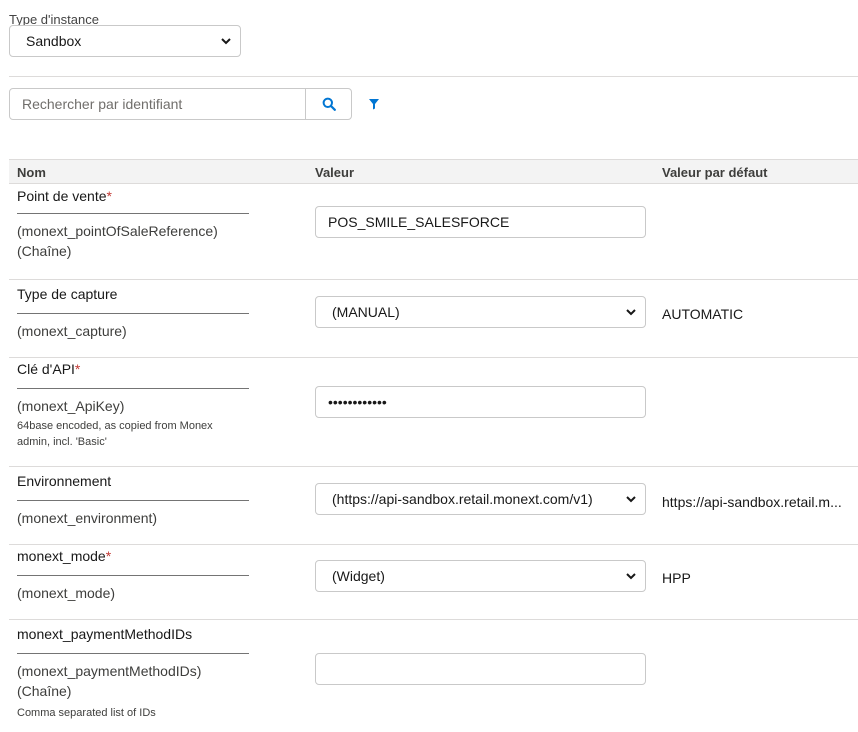  What do you see at coordinates (125, 41) in the screenshot?
I see `instance-type-select: Sandbox` at bounding box center [125, 41].